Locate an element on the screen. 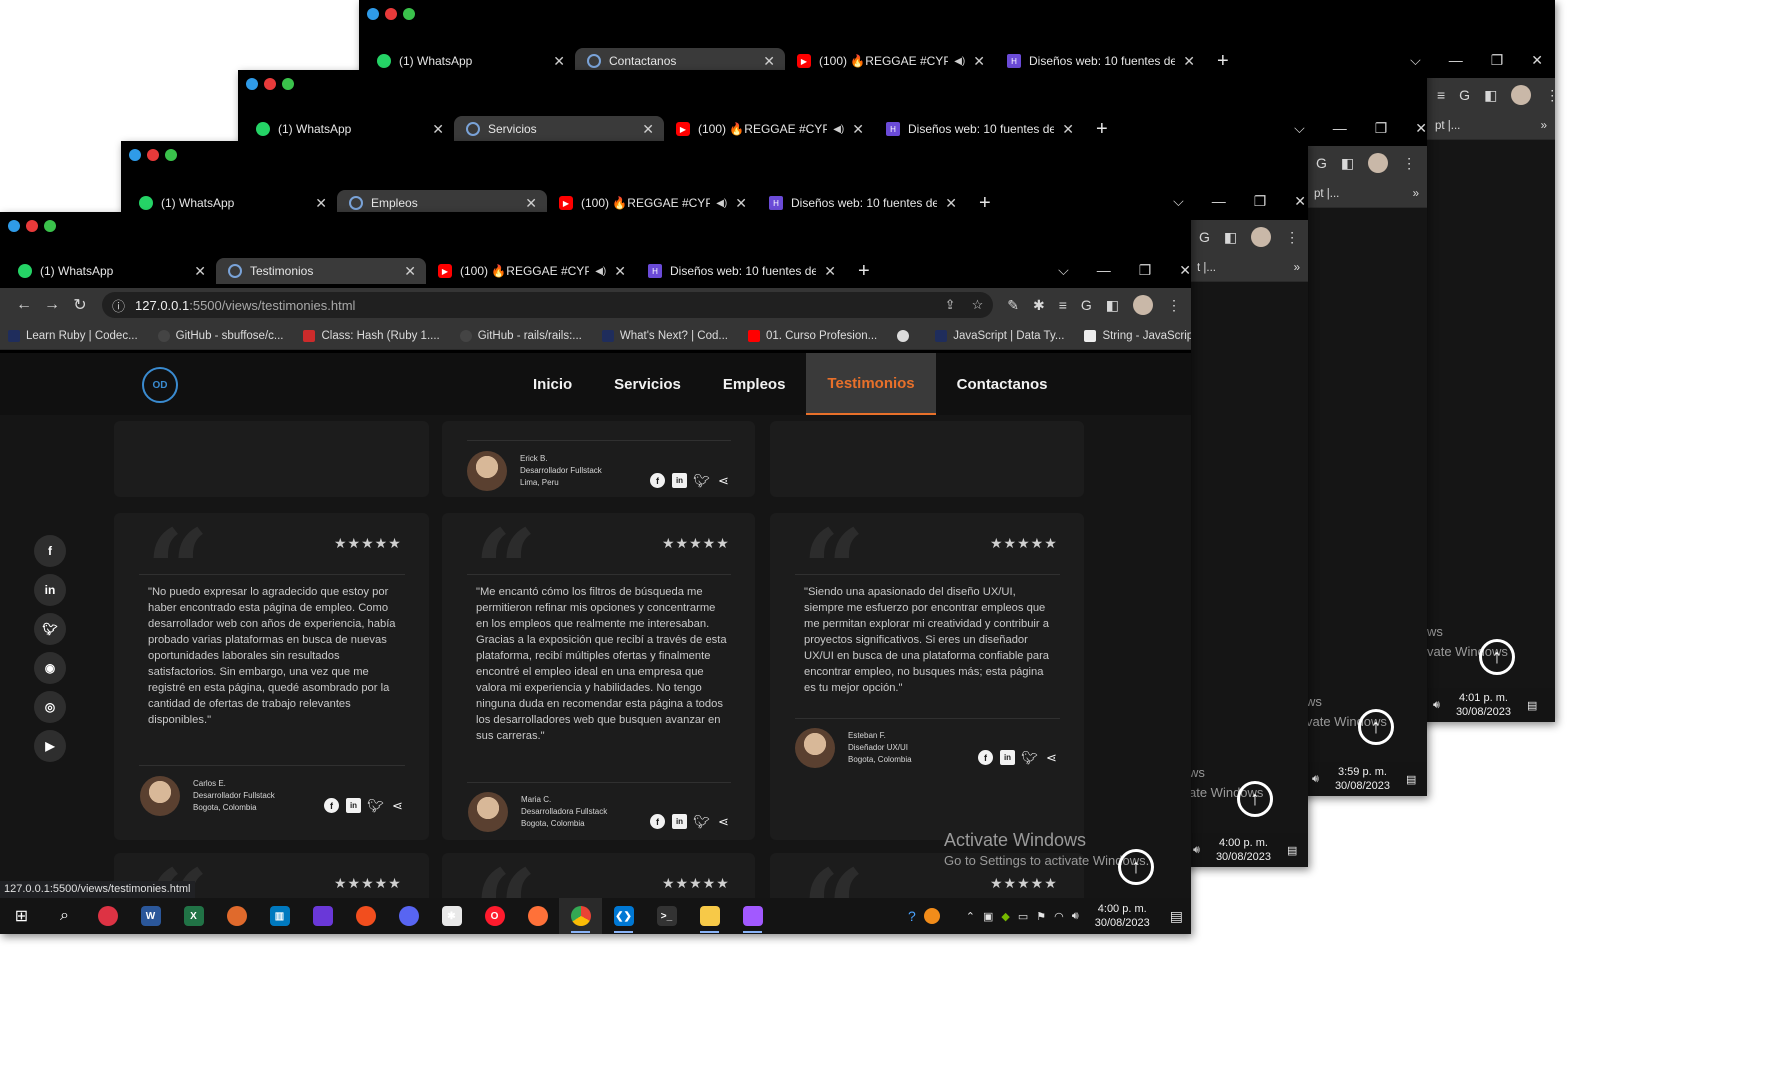 Image resolution: width=1775 pixels, height=1065 pixels. back-icon: ← is located at coordinates (24, 305).